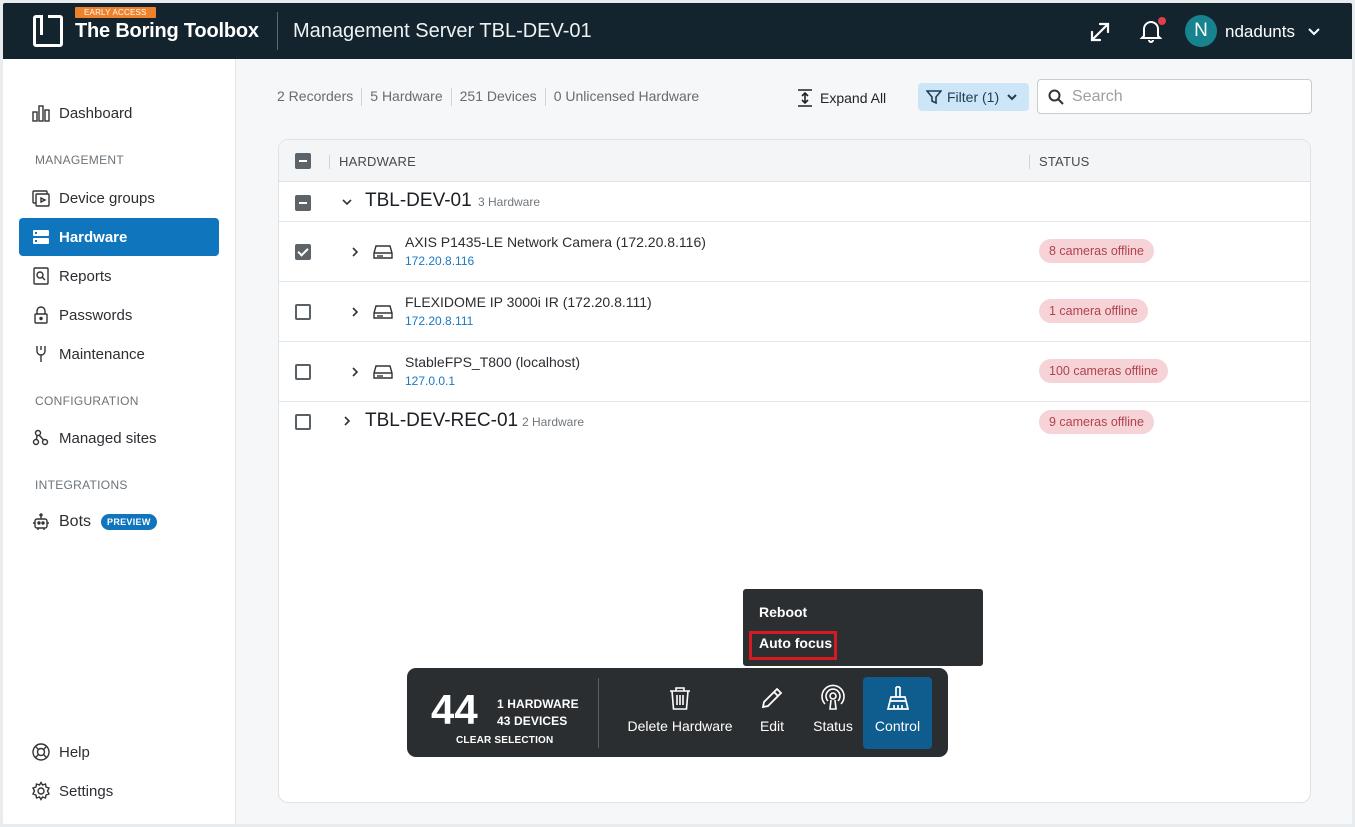 The height and width of the screenshot is (827, 1355). What do you see at coordinates (418, 200) in the screenshot?
I see `group-name: TBL-DEV-01` at bounding box center [418, 200].